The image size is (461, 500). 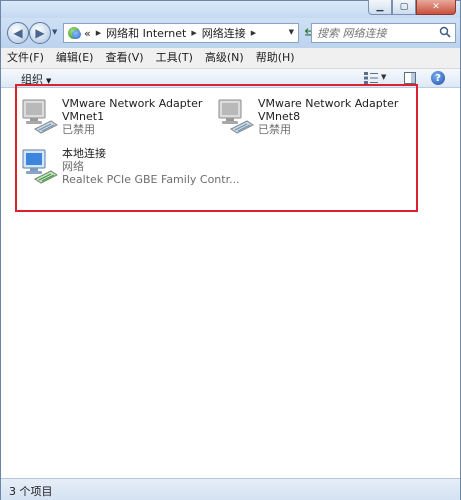 I want to click on menu-tools: 工具(T), so click(x=174, y=58).